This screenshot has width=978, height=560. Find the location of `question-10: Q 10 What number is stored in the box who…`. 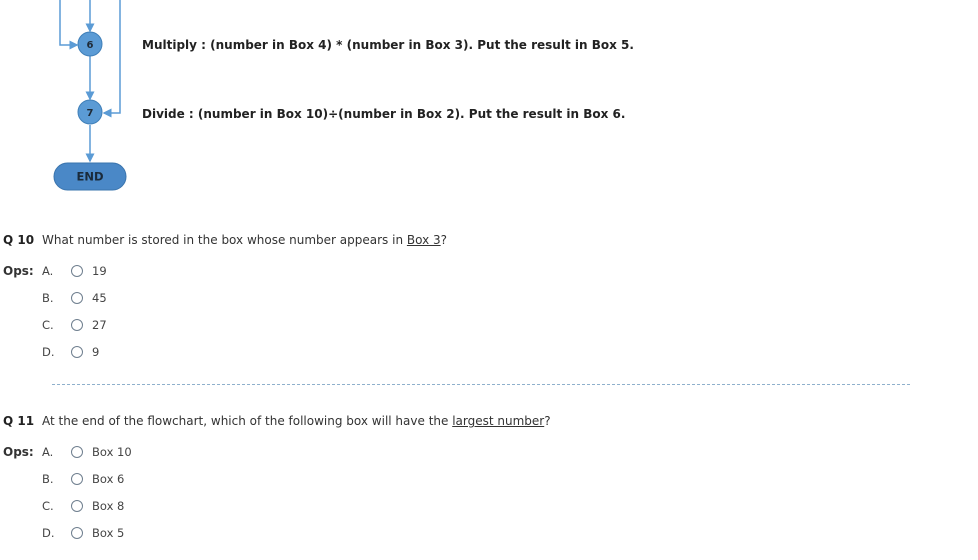

question-10: Q 10 What number is stored in the box who… is located at coordinates (225, 240).